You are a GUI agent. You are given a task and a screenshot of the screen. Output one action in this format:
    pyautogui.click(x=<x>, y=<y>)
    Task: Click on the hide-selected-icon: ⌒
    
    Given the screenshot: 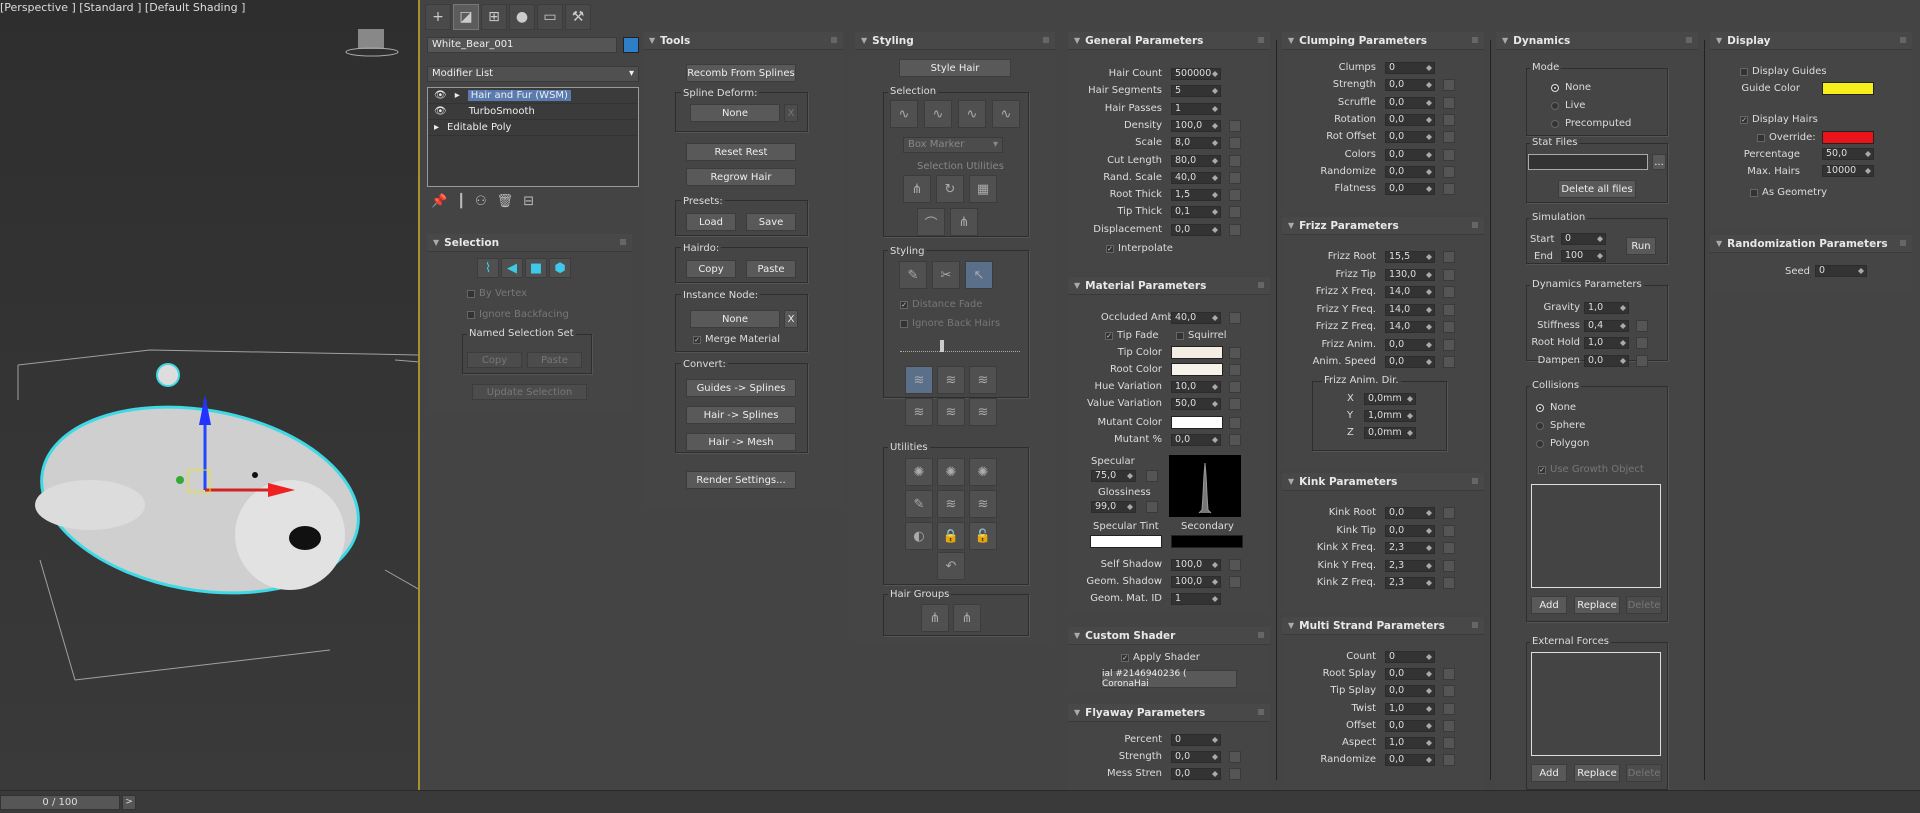 What is the action you would take?
    pyautogui.click(x=931, y=222)
    